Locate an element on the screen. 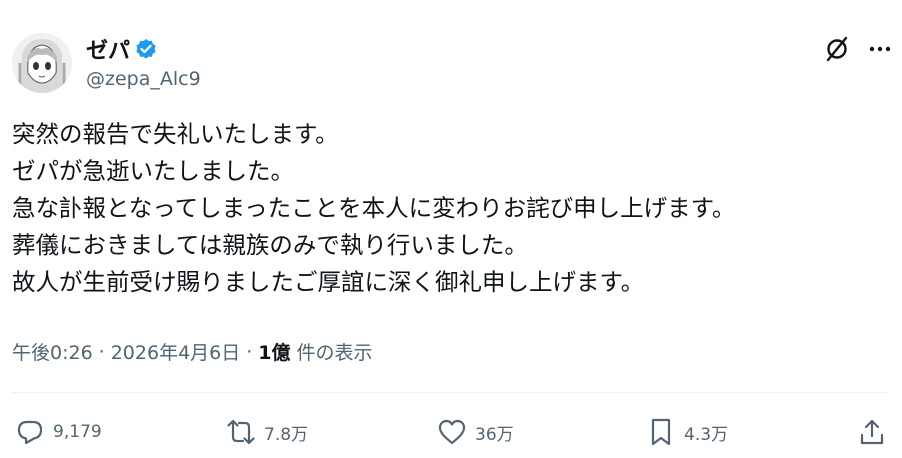  more-icon is located at coordinates (880, 49).